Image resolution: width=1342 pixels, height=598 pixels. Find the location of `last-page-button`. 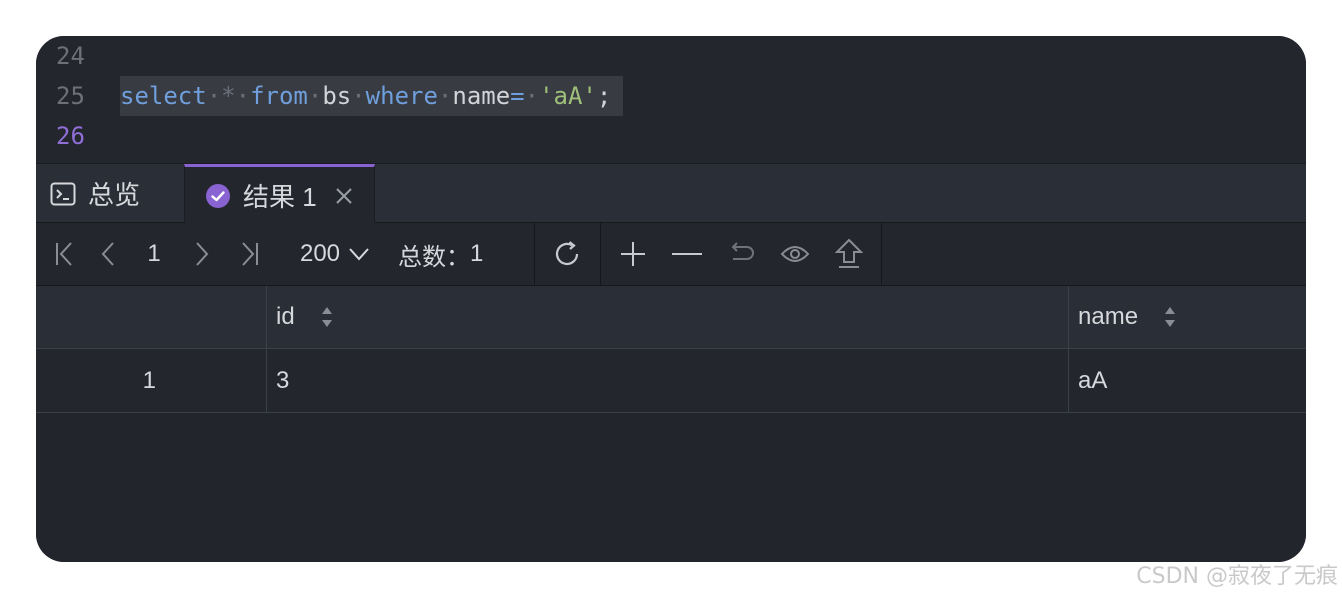

last-page-button is located at coordinates (250, 254).